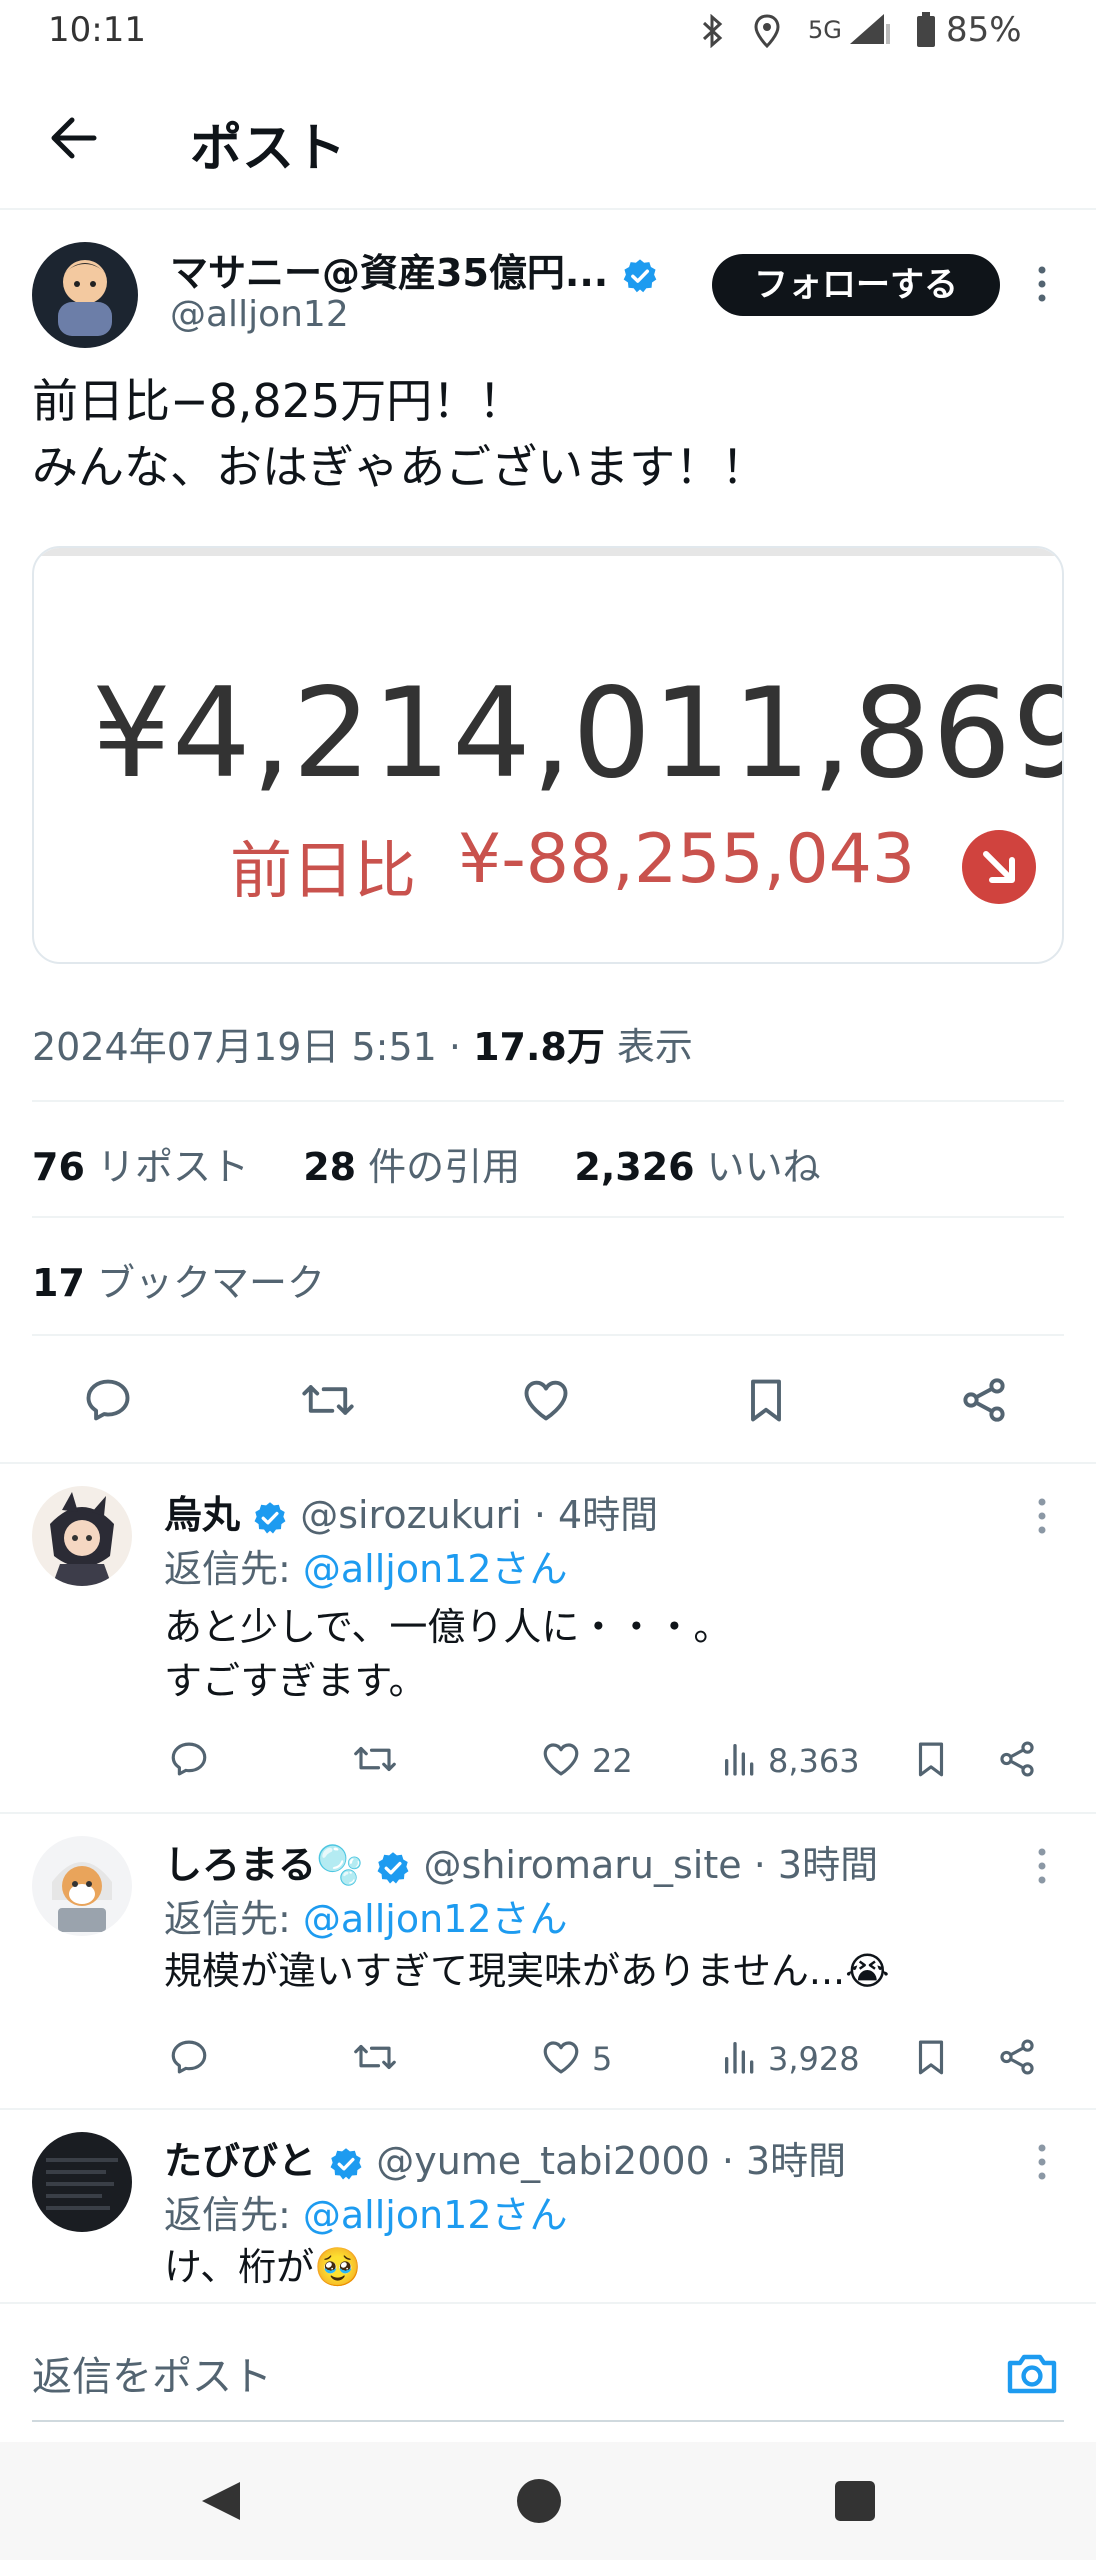  I want to click on reposts-label: リポスト, so click(172, 1167).